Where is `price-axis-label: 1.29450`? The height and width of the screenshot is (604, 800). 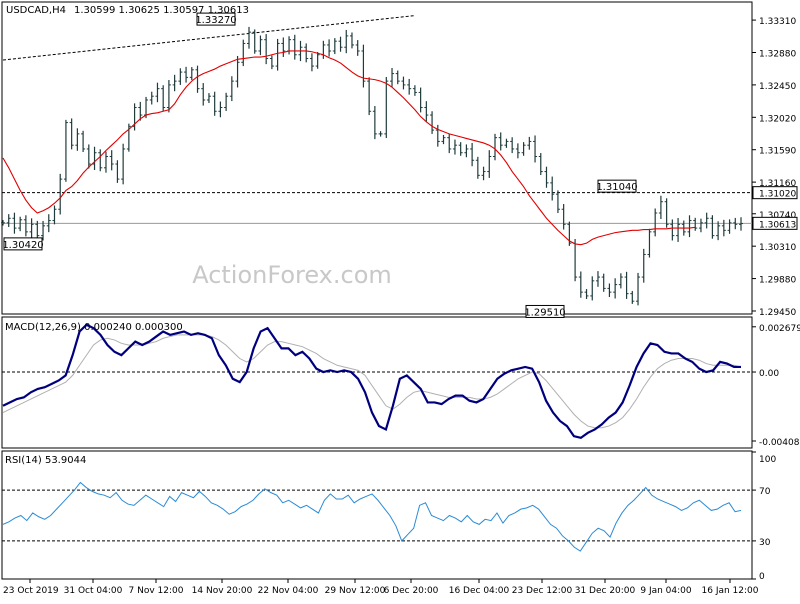
price-axis-label: 1.29450 is located at coordinates (777, 313).